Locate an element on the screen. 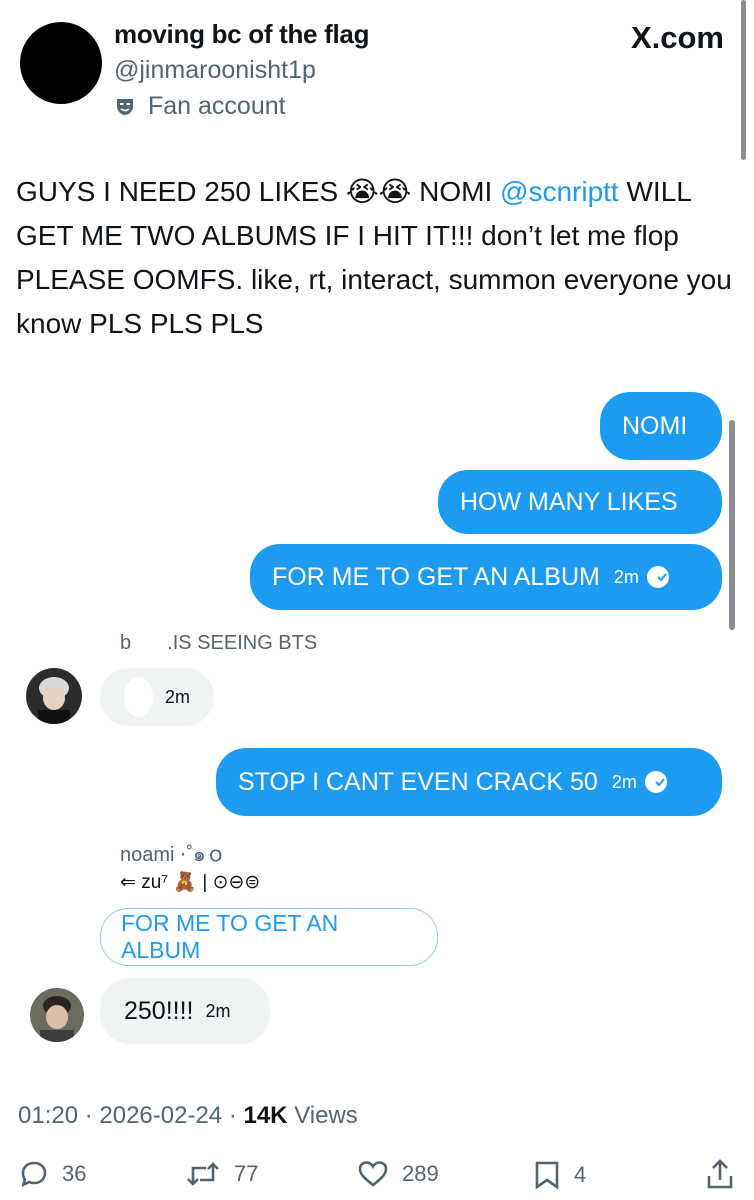 This screenshot has height=1200, width=754. crying-emoji: 😭😭 is located at coordinates (378, 191).